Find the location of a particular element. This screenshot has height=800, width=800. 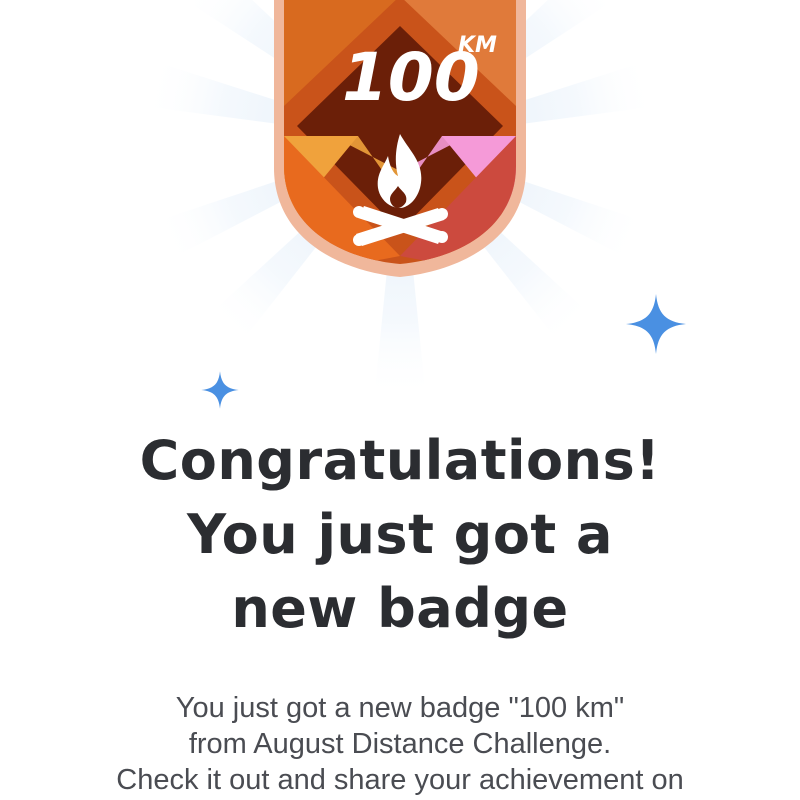

description-line: from August Distance Challenge. is located at coordinates (400, 744).